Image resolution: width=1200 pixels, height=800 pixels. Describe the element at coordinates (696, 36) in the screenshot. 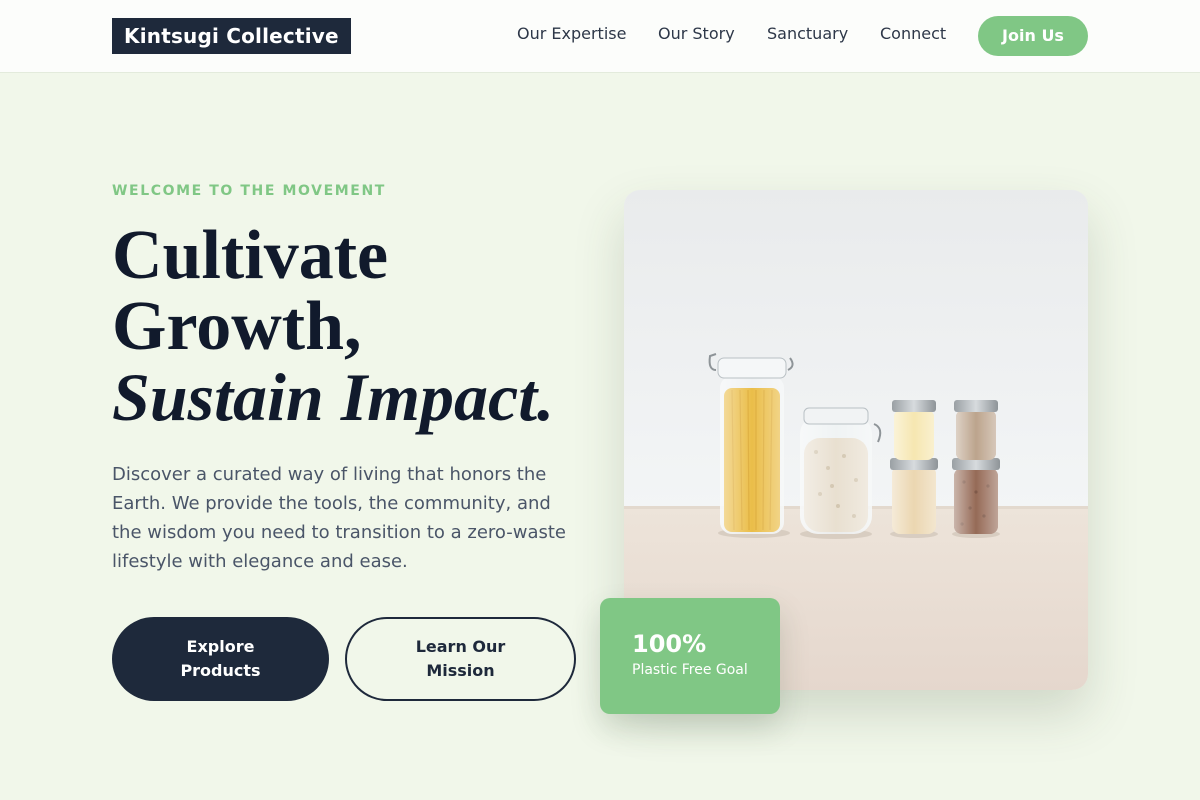

I see `nav-link-our-story: Our Story` at that location.